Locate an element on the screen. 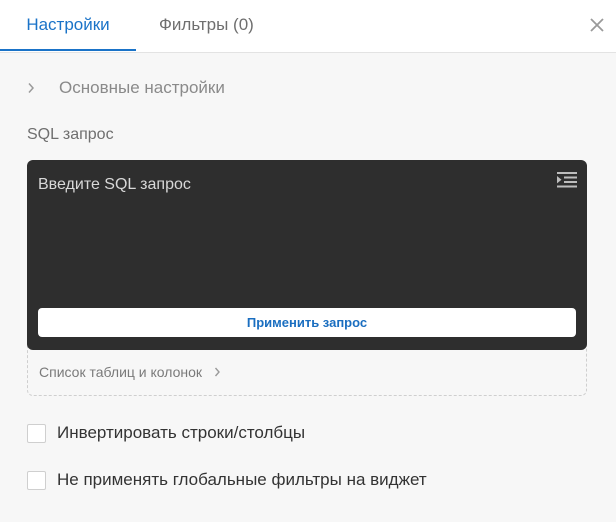 This screenshot has width=616, height=522. table-list-label: Список таблиц и колонок is located at coordinates (121, 372).